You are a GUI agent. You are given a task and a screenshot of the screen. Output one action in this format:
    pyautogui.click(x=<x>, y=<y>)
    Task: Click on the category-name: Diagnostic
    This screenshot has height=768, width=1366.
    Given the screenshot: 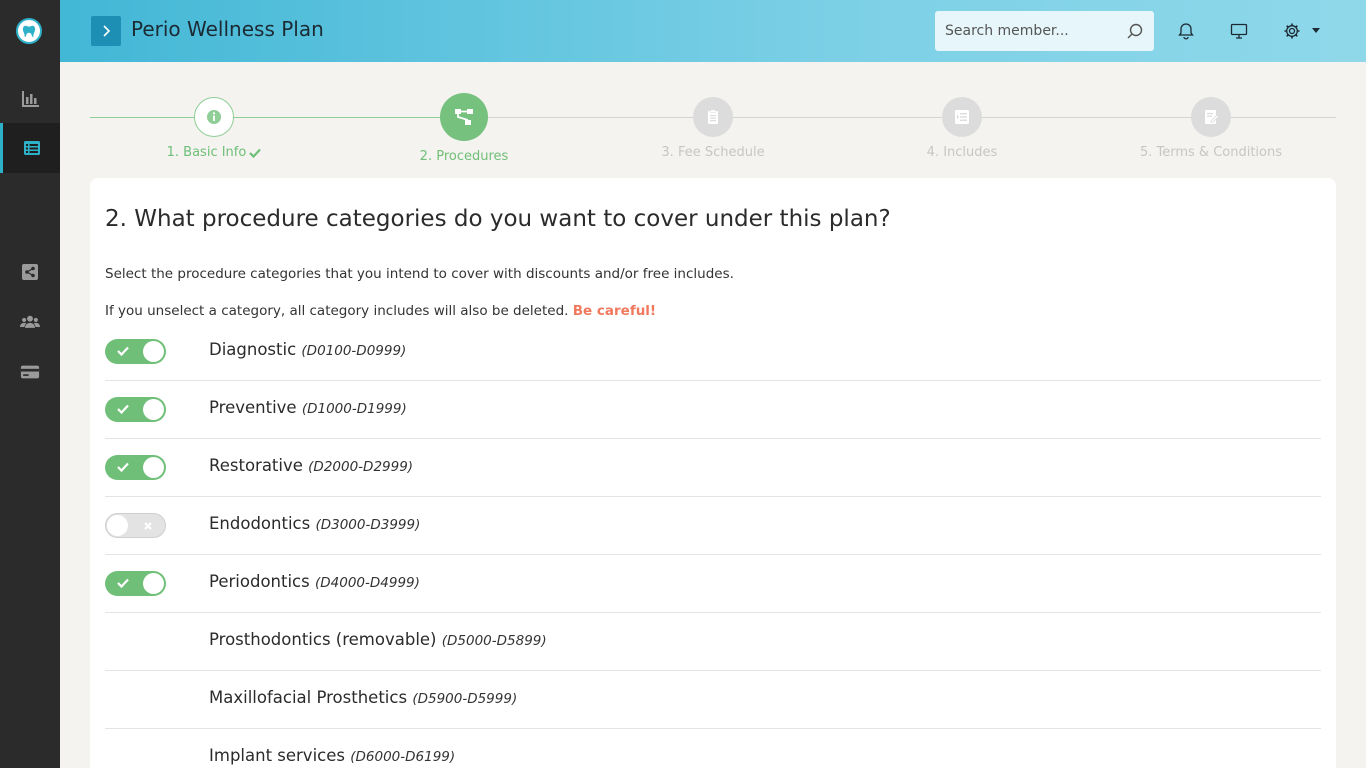 What is the action you would take?
    pyautogui.click(x=253, y=349)
    